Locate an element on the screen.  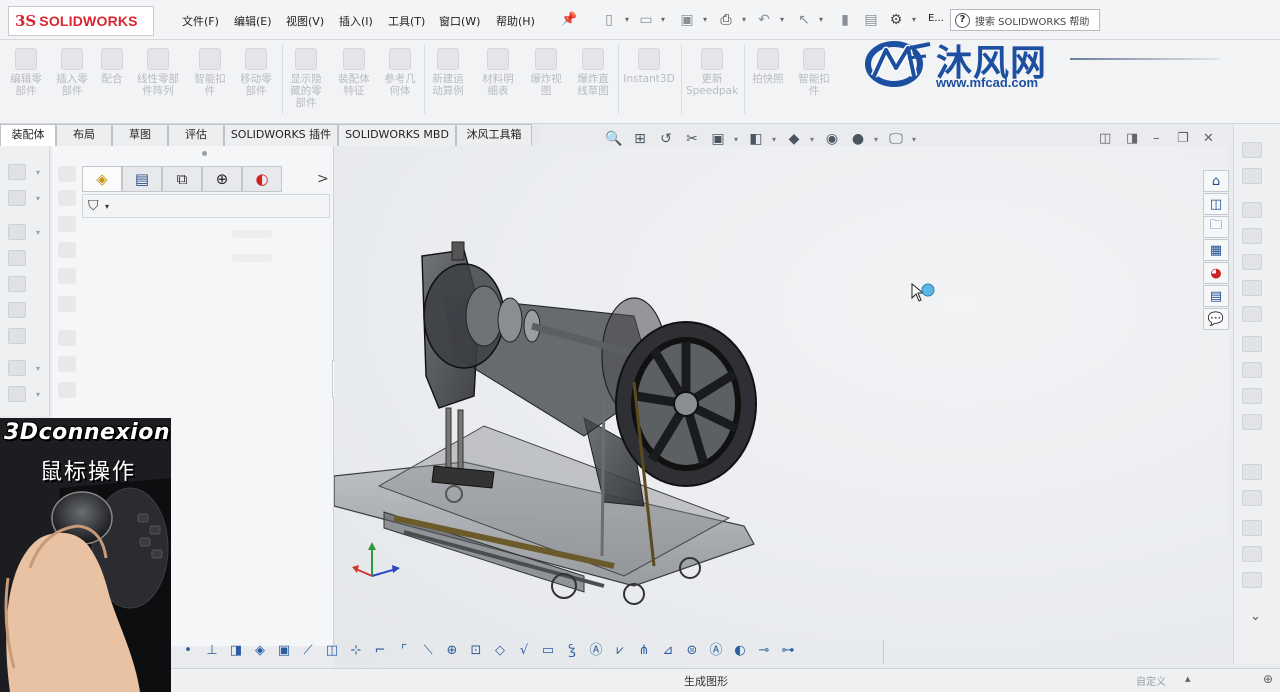
zoom-to-fit-icon: 🔍 is located at coordinates (614, 139).